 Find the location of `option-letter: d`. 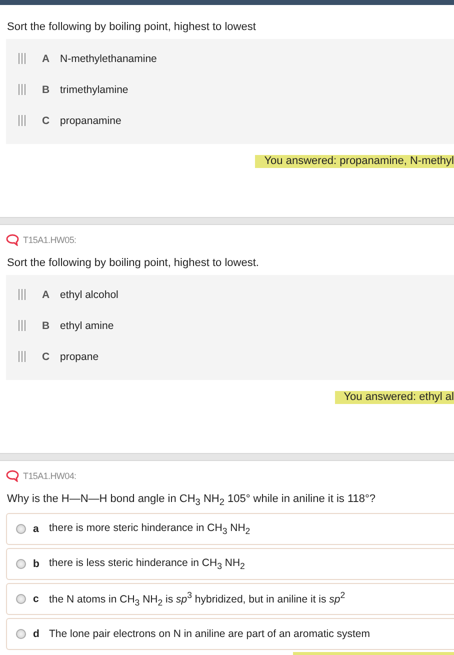

option-letter: d is located at coordinates (36, 634).